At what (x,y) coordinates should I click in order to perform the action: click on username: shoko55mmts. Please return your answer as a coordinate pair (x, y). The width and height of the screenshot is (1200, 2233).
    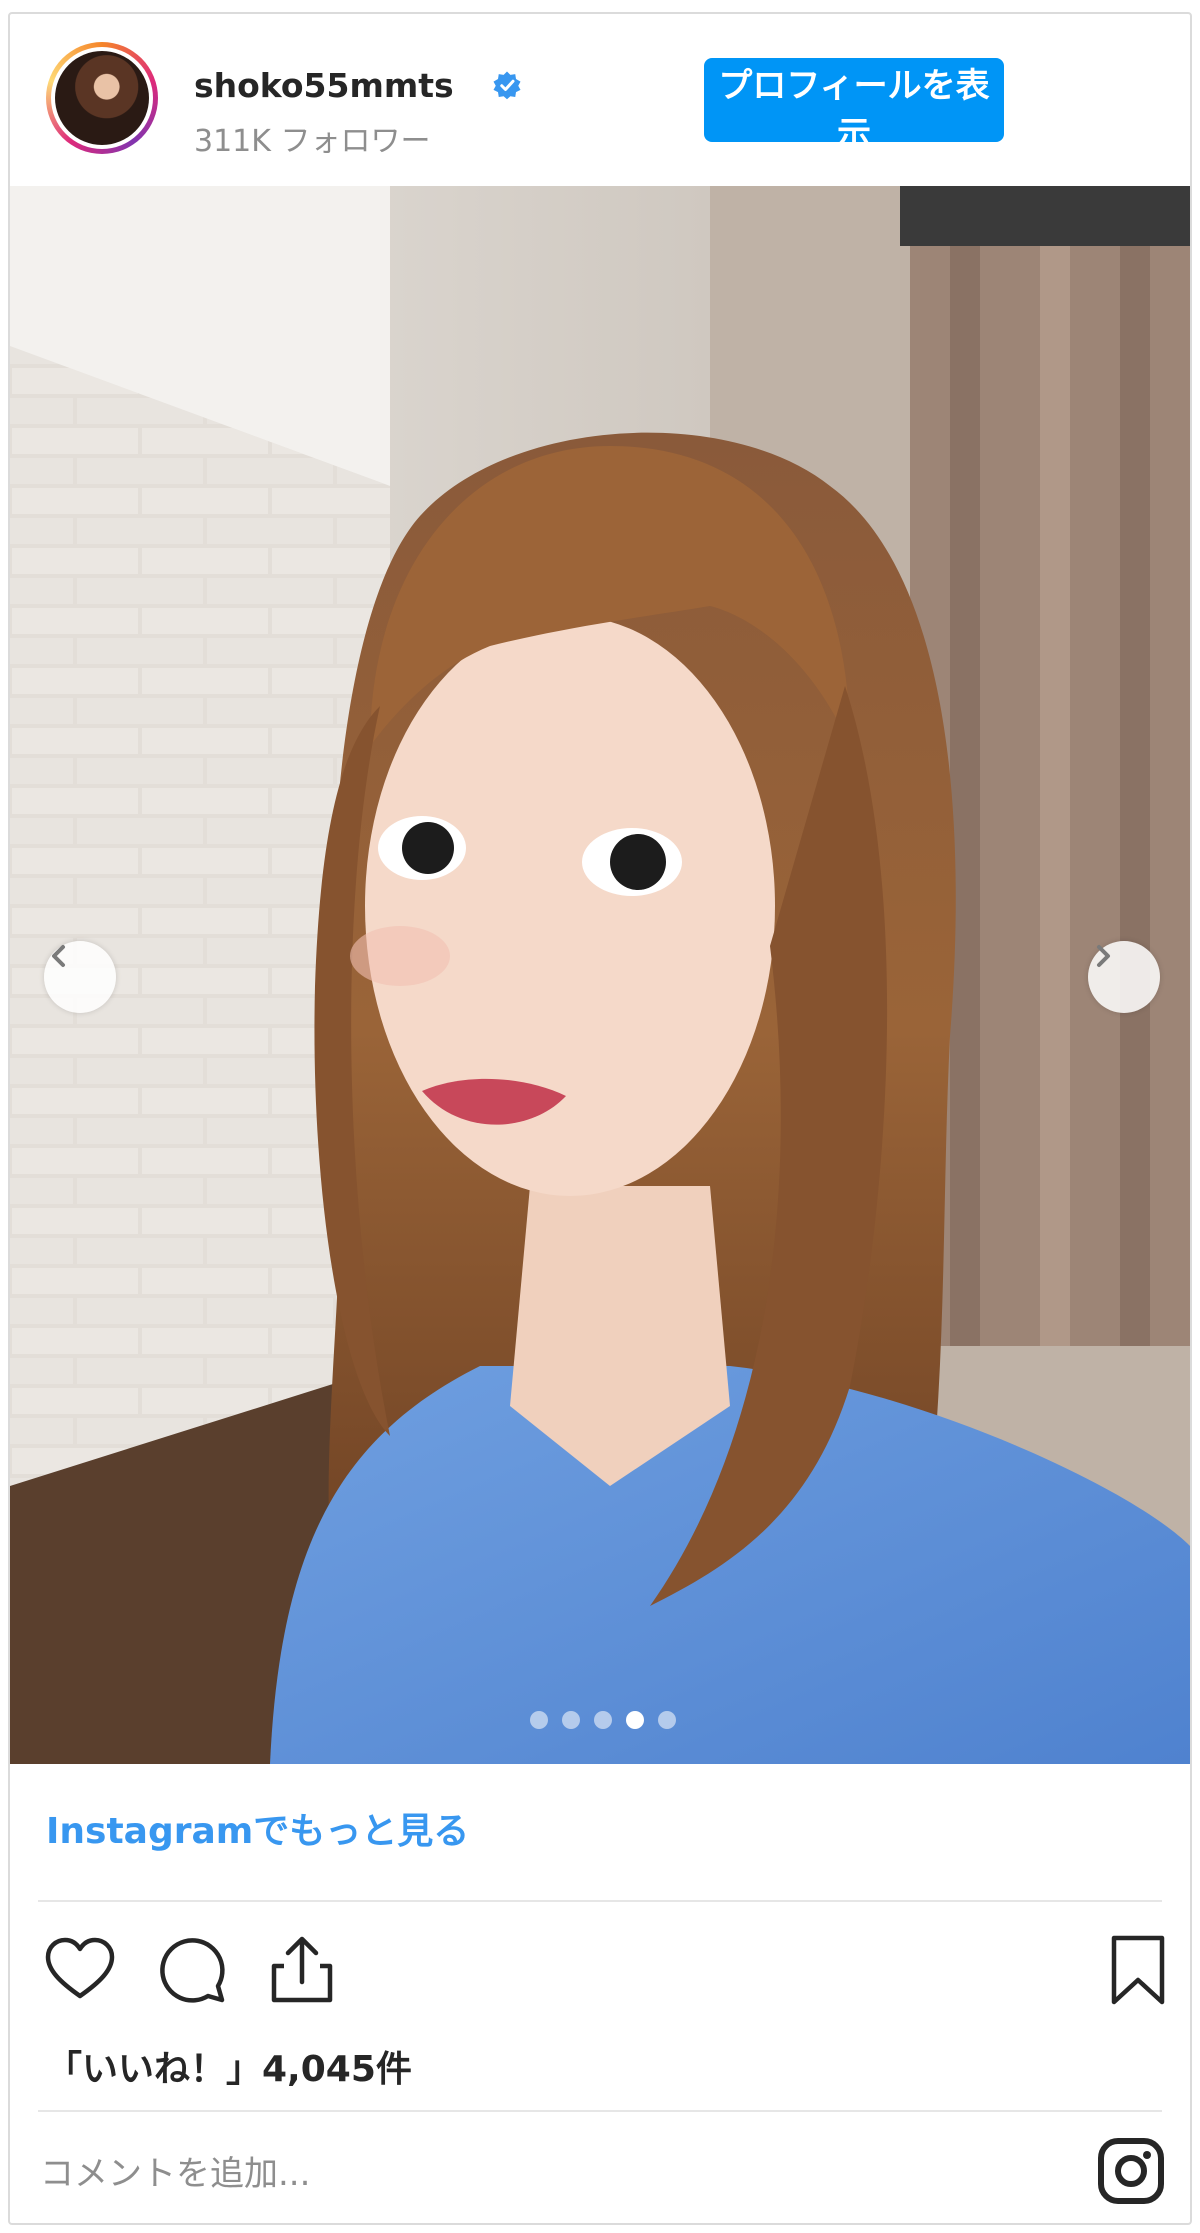
    Looking at the image, I should click on (324, 85).